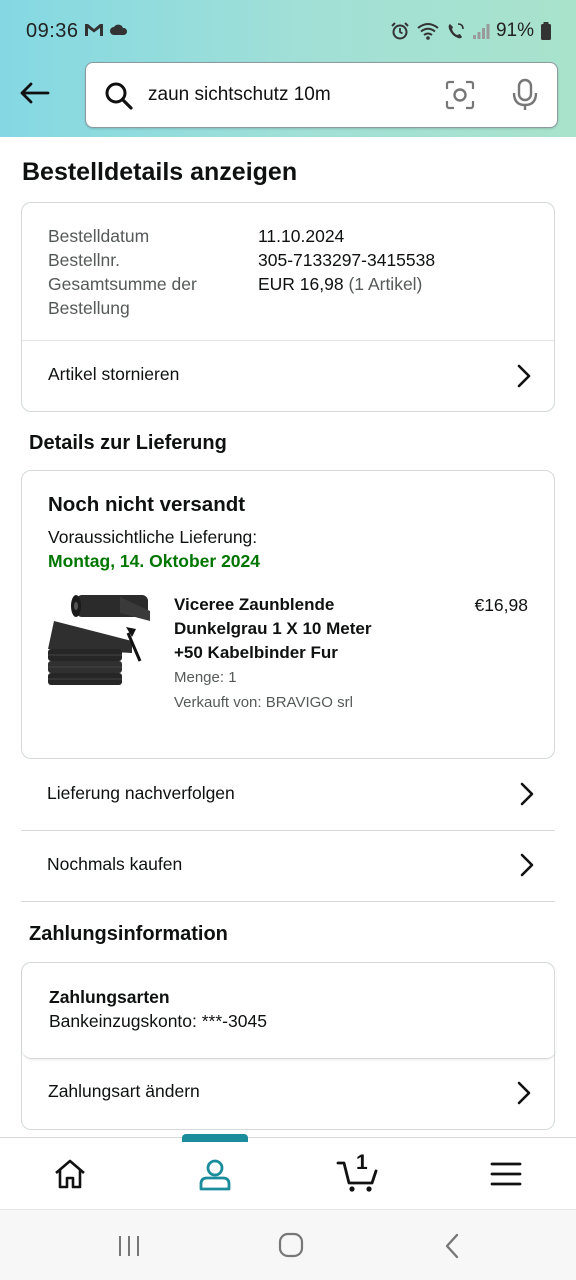 The width and height of the screenshot is (576, 1280). What do you see at coordinates (288, 1094) in the screenshot?
I see `change-payment-row: Zahlungsart ändern` at bounding box center [288, 1094].